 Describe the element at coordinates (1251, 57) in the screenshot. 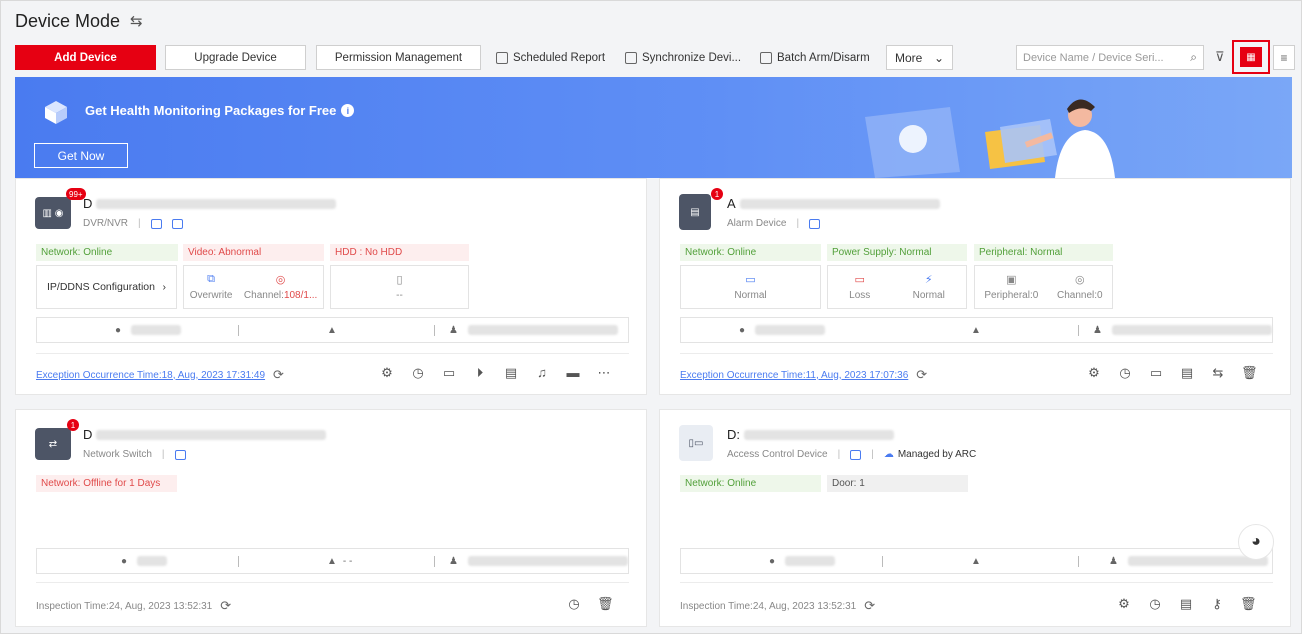

I see `card-view-button: ▦` at that location.